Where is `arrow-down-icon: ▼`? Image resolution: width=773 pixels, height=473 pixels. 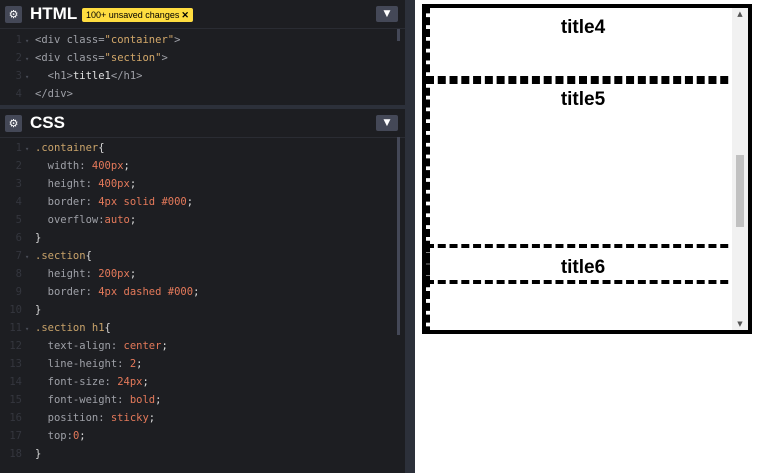
arrow-down-icon: ▼ is located at coordinates (740, 324).